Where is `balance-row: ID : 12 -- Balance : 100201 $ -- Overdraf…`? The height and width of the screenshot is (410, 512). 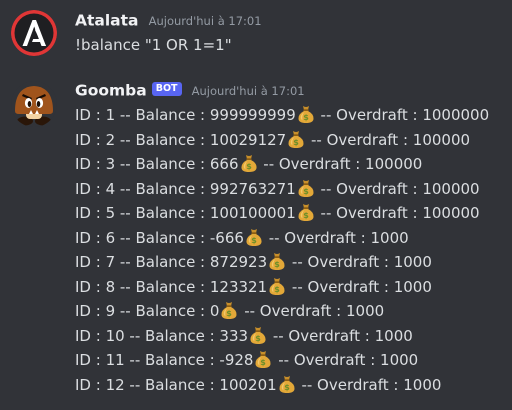 balance-row: ID : 12 -- Balance : 100201 $ -- Overdraf… is located at coordinates (293, 385).